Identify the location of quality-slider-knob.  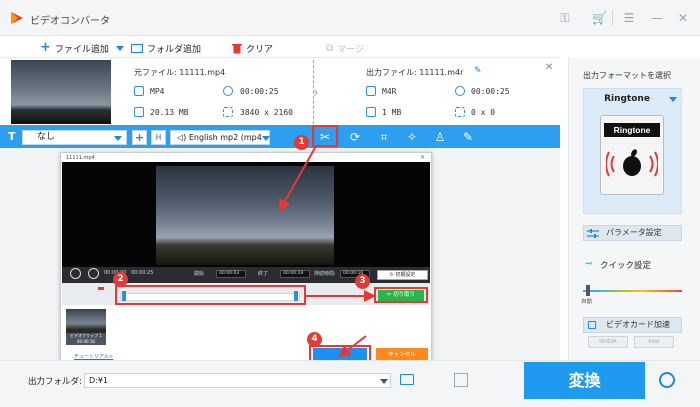
(588, 290).